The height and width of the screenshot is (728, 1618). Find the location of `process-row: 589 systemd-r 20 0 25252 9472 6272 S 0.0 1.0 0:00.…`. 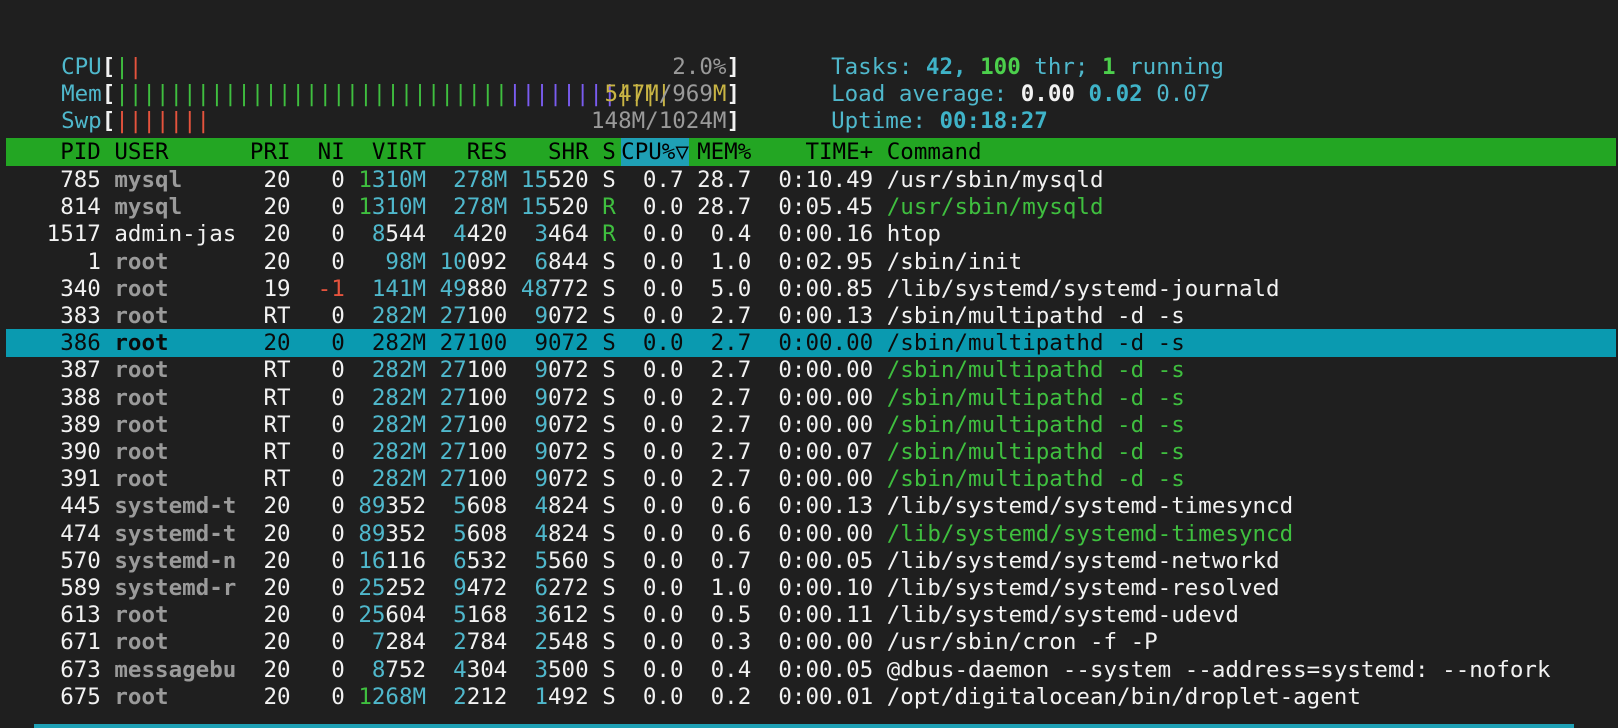

process-row: 589 systemd-r 20 0 25252 9472 6272 S 0.0 1.0 0:00.… is located at coordinates (811, 588).